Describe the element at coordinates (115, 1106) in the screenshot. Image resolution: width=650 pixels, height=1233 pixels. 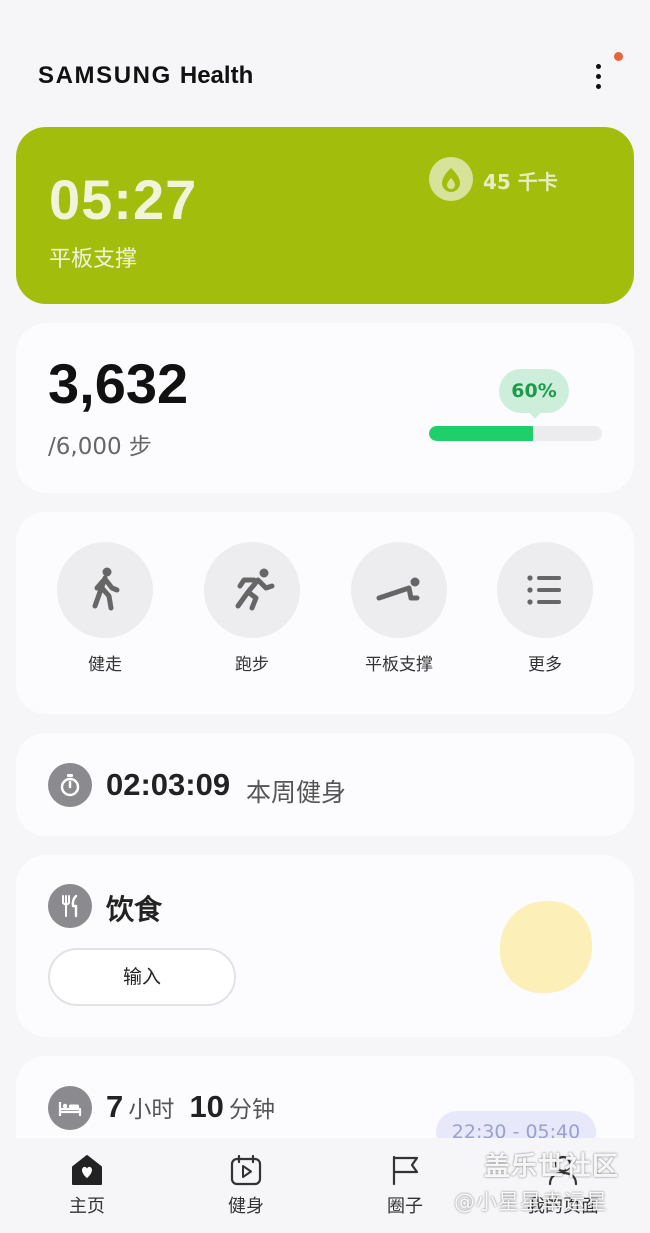
I see `sleep-hours: 7` at that location.